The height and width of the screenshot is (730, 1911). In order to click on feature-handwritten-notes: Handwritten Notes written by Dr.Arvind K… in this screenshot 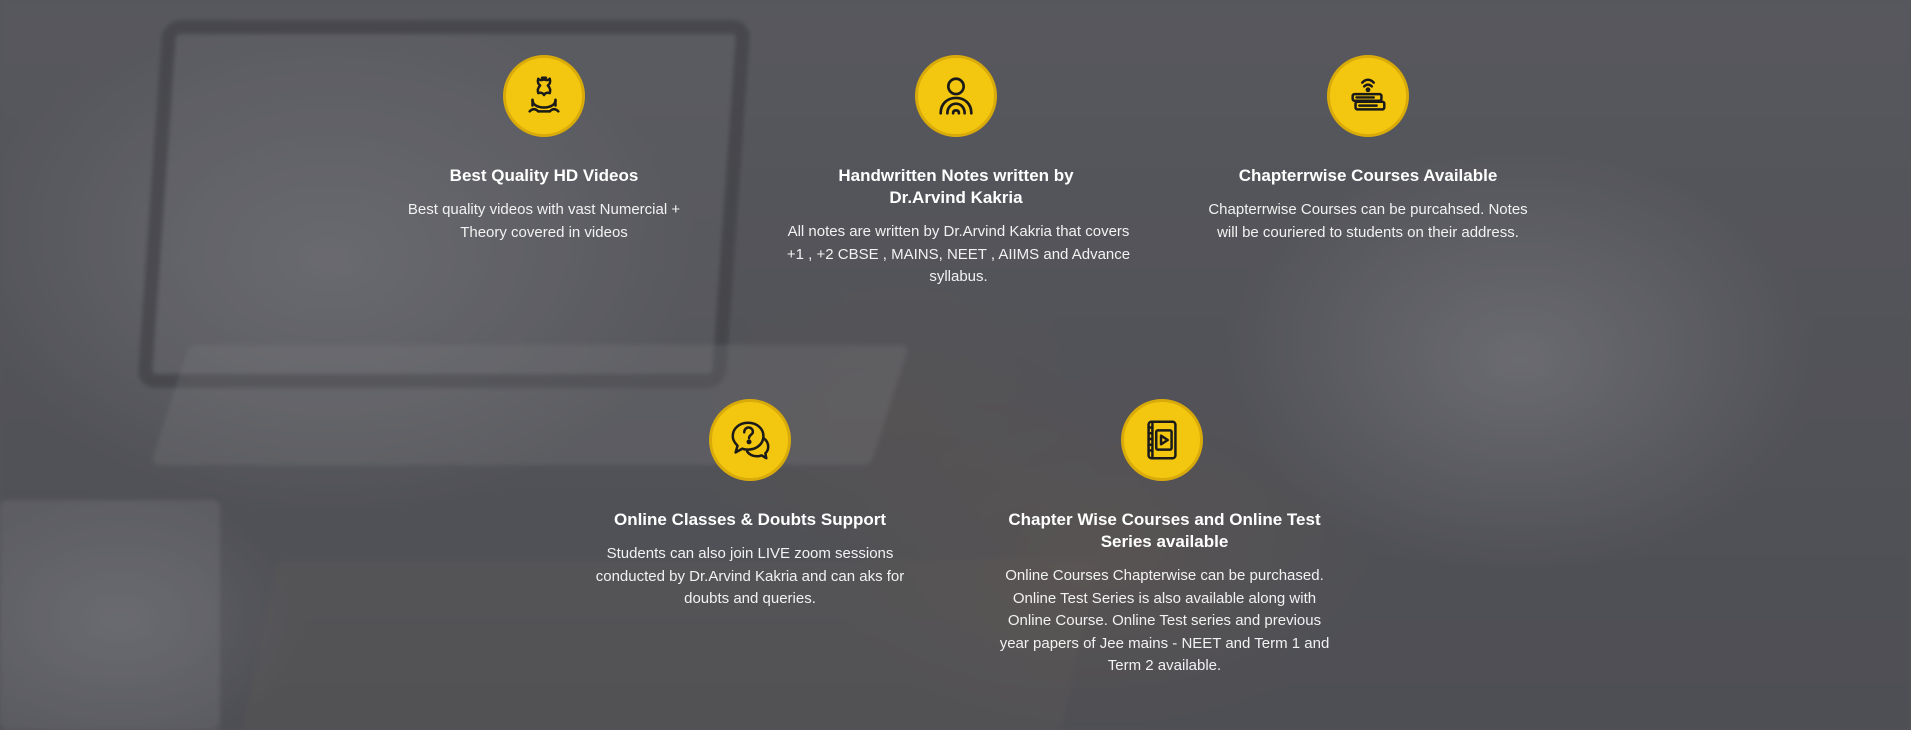, I will do `click(958, 172)`.